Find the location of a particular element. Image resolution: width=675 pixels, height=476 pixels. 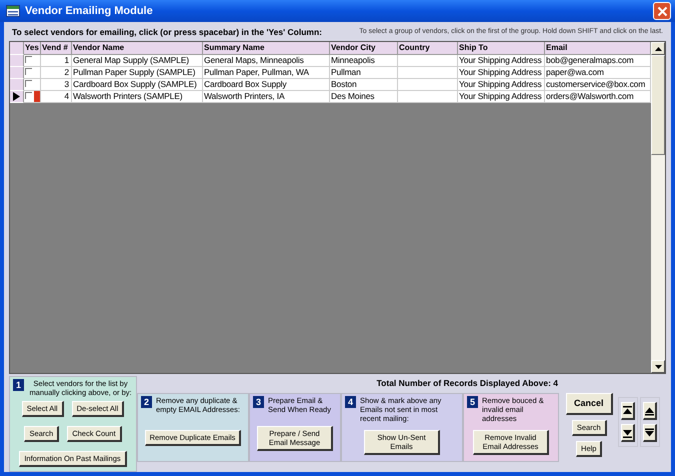

table-cell: Boston is located at coordinates (364, 85).